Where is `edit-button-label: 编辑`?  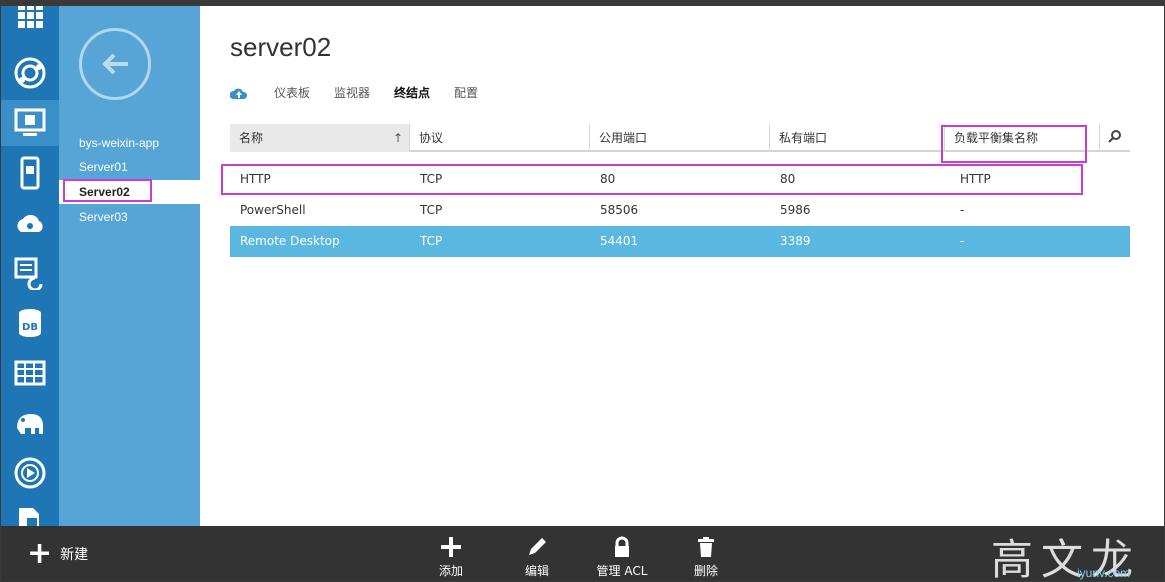 edit-button-label: 编辑 is located at coordinates (536, 571).